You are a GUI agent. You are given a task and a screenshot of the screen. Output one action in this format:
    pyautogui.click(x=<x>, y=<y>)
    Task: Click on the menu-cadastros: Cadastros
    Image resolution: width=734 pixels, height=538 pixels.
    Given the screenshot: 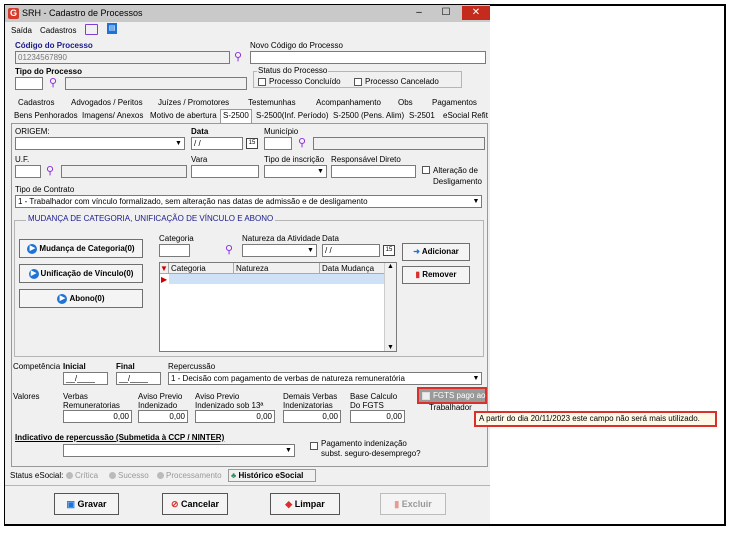 What is the action you would take?
    pyautogui.click(x=58, y=30)
    